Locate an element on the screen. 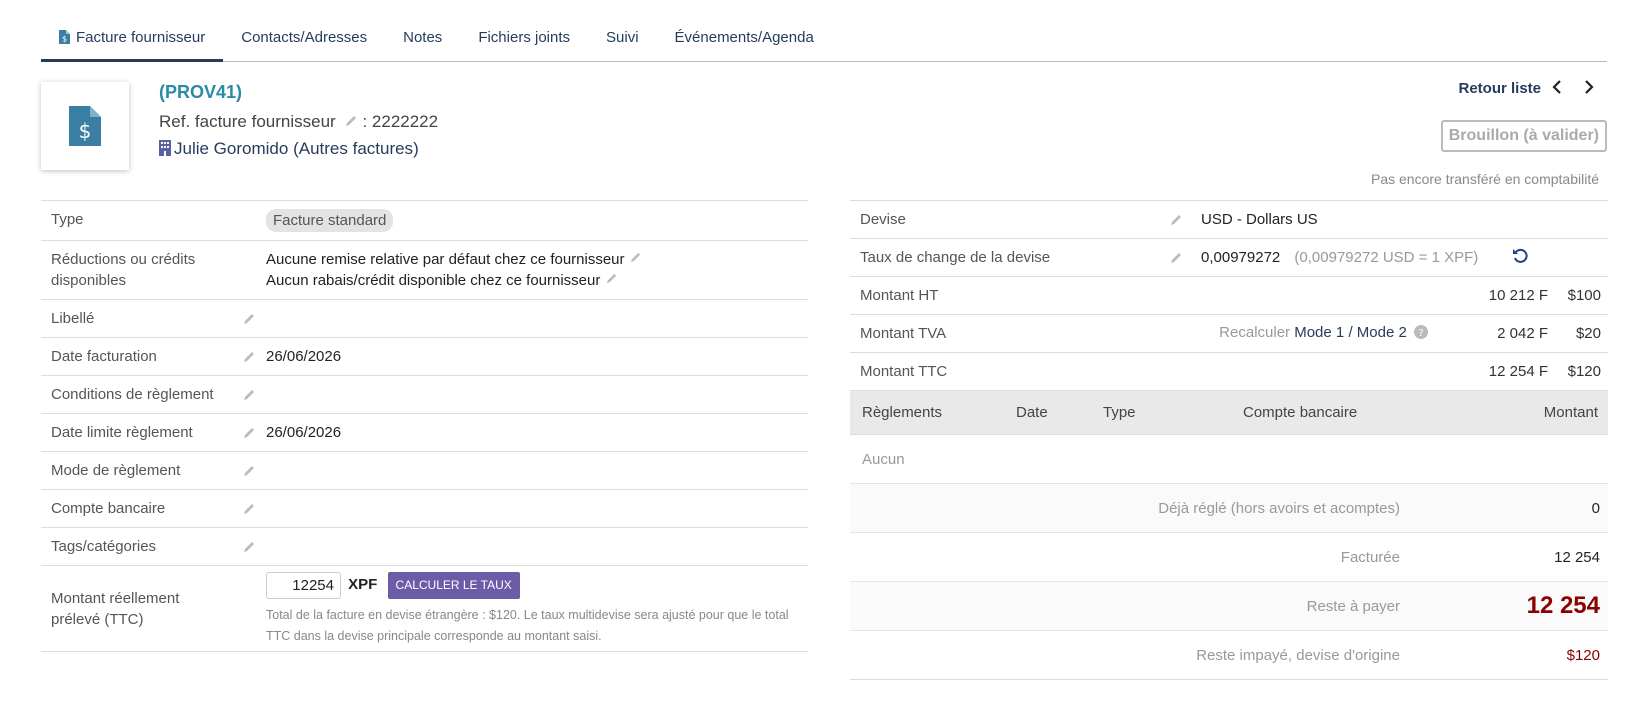 The image size is (1636, 704). payment-terms-row: Conditions de règlement is located at coordinates (424, 395).